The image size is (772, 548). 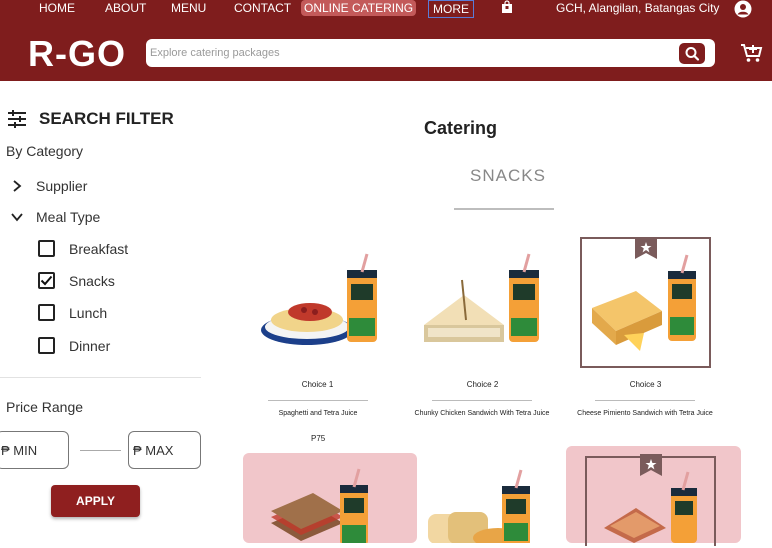 I want to click on nav-online-catering: ONLINE CATERING, so click(x=359, y=8).